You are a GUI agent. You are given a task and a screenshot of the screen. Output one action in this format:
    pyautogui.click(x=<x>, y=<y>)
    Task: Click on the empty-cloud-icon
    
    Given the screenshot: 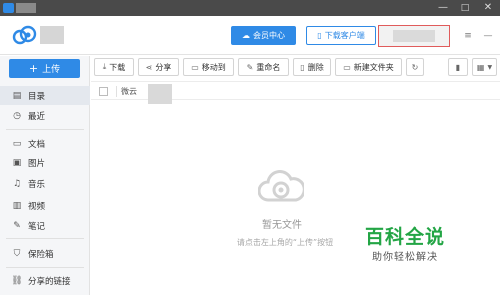 What is the action you would take?
    pyautogui.click(x=281, y=186)
    